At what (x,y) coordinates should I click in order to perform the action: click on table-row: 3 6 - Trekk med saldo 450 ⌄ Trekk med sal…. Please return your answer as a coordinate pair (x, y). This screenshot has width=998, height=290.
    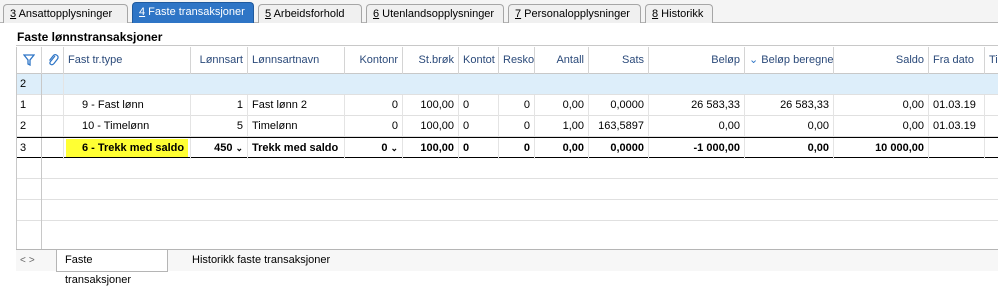
    Looking at the image, I should click on (507, 148).